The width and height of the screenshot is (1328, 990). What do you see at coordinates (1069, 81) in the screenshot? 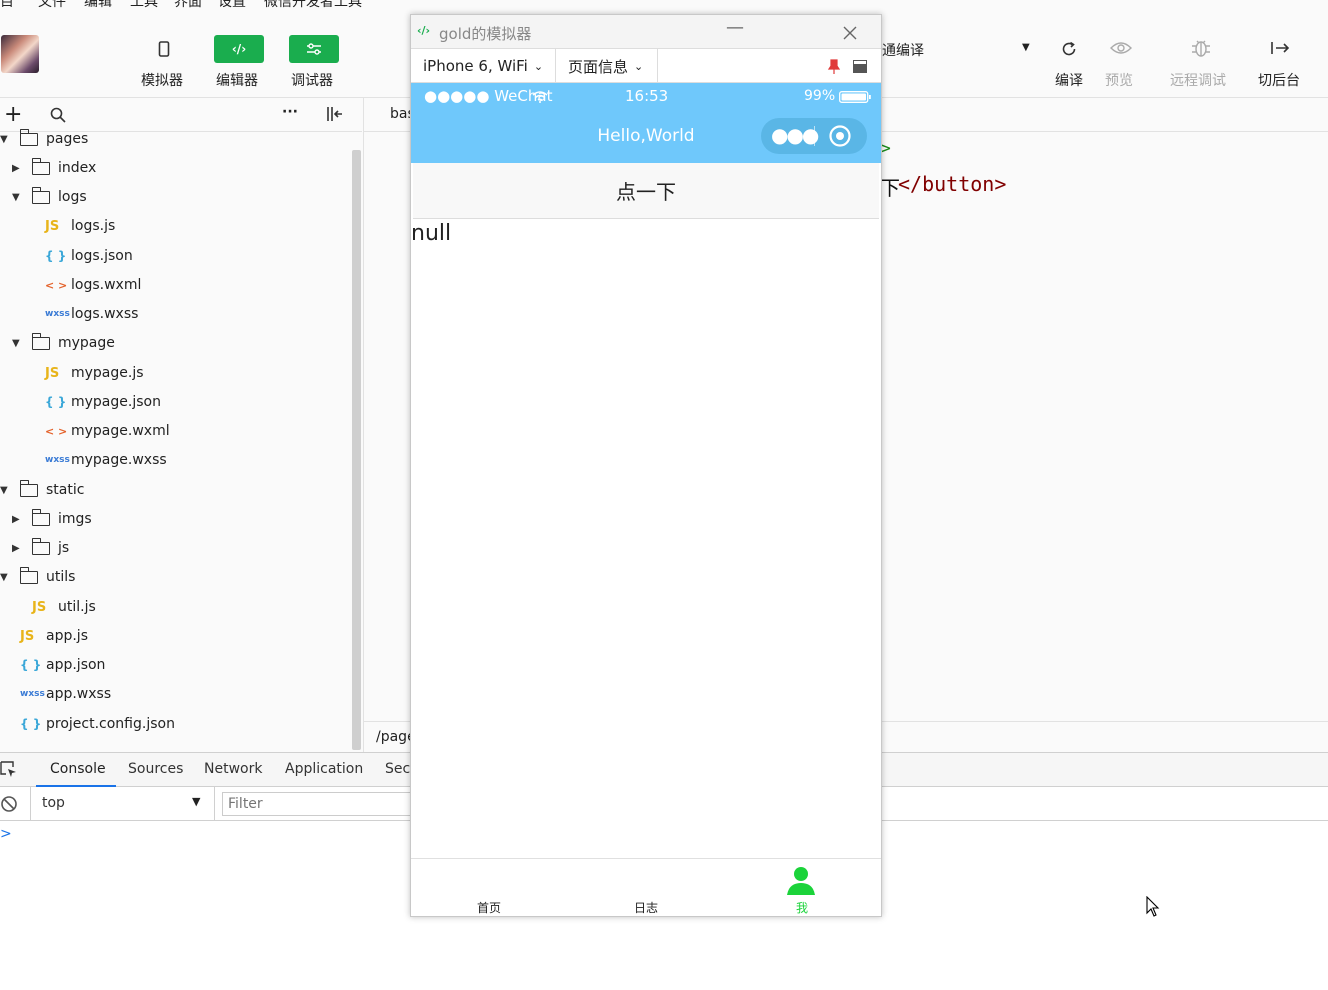
I see `compile-label: 编译` at bounding box center [1069, 81].